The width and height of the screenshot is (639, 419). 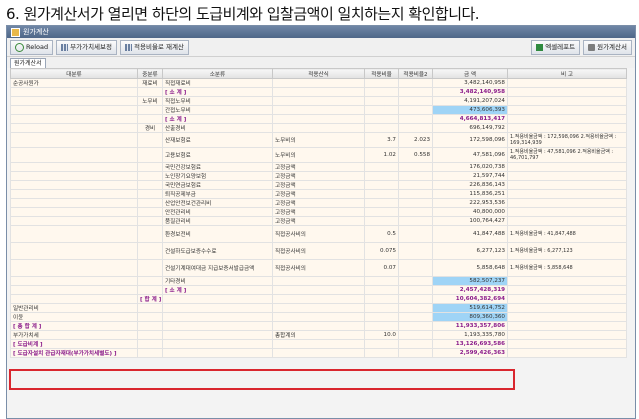 What do you see at coordinates (217, 110) in the screenshot?
I see `cell-minor: 간접노무비` at bounding box center [217, 110].